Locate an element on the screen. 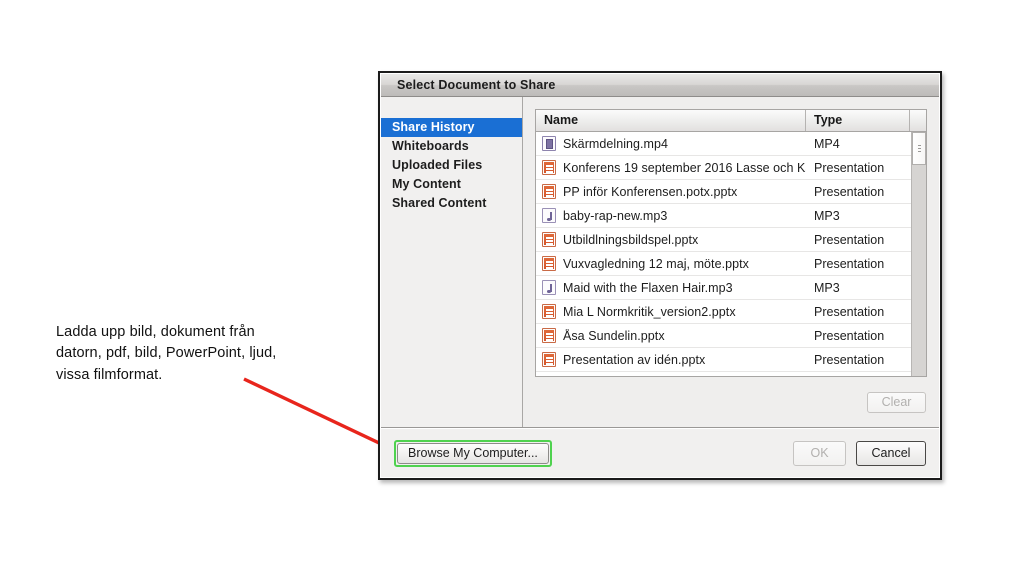 This screenshot has height=576, width=1024. file-name: baby-rap-new.mp3 is located at coordinates (615, 215).